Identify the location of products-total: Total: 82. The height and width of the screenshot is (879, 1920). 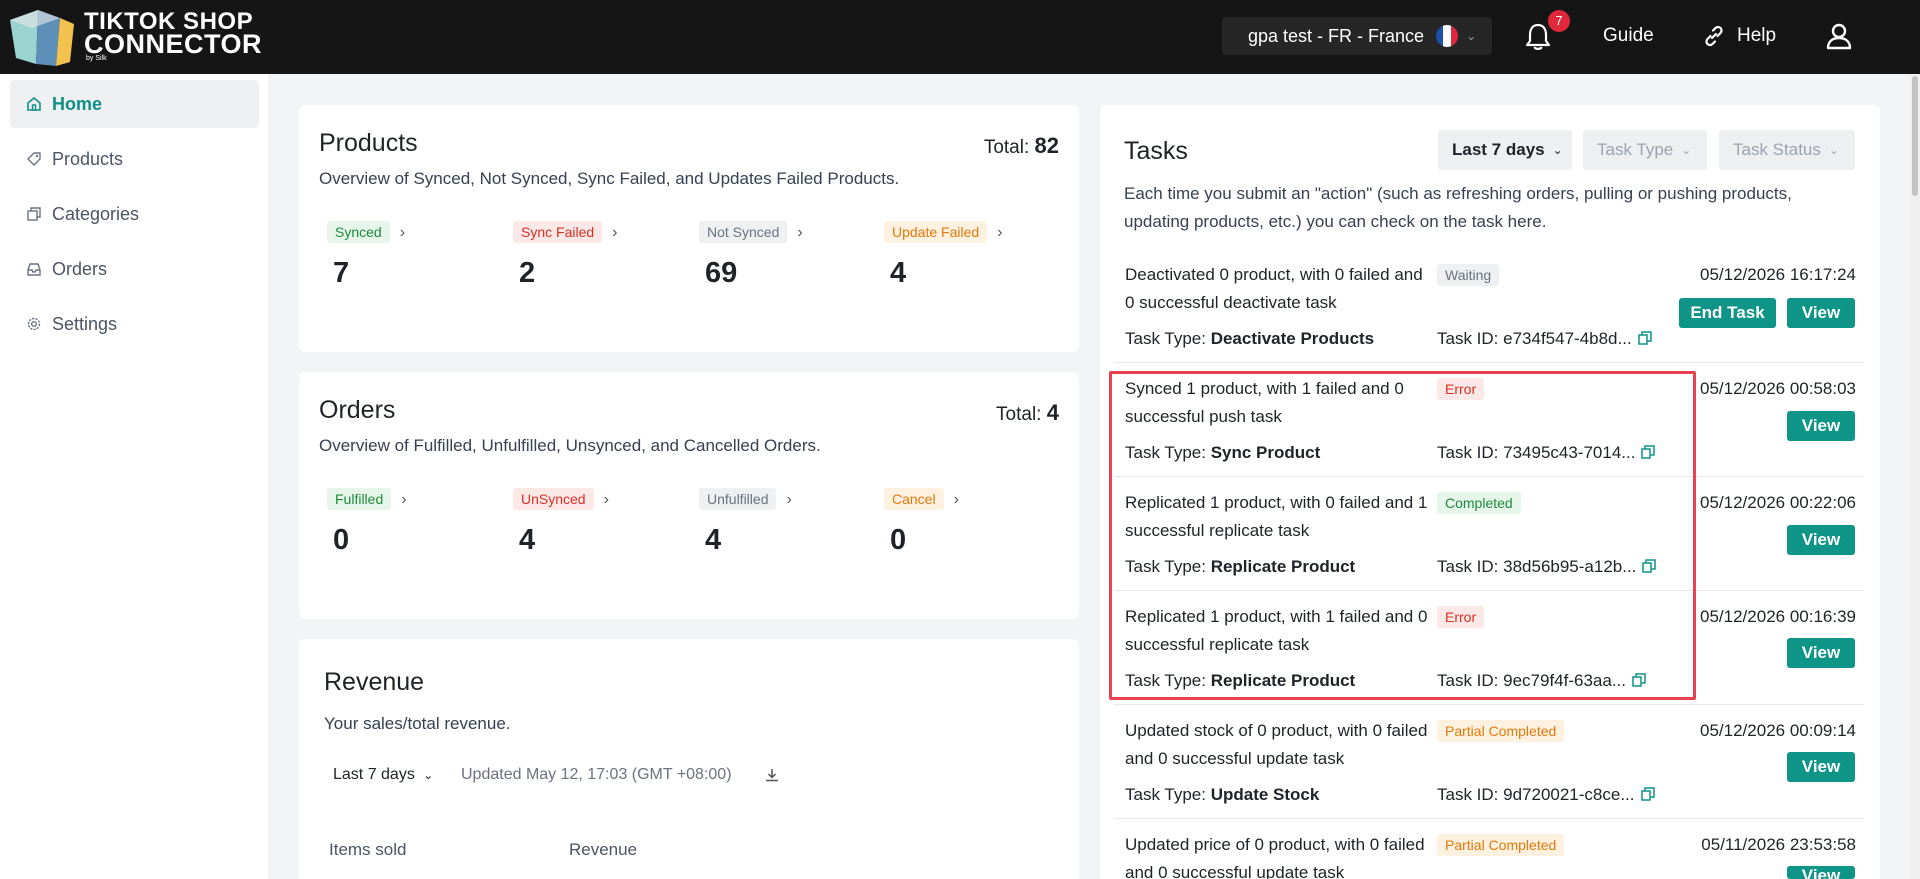
(1021, 146).